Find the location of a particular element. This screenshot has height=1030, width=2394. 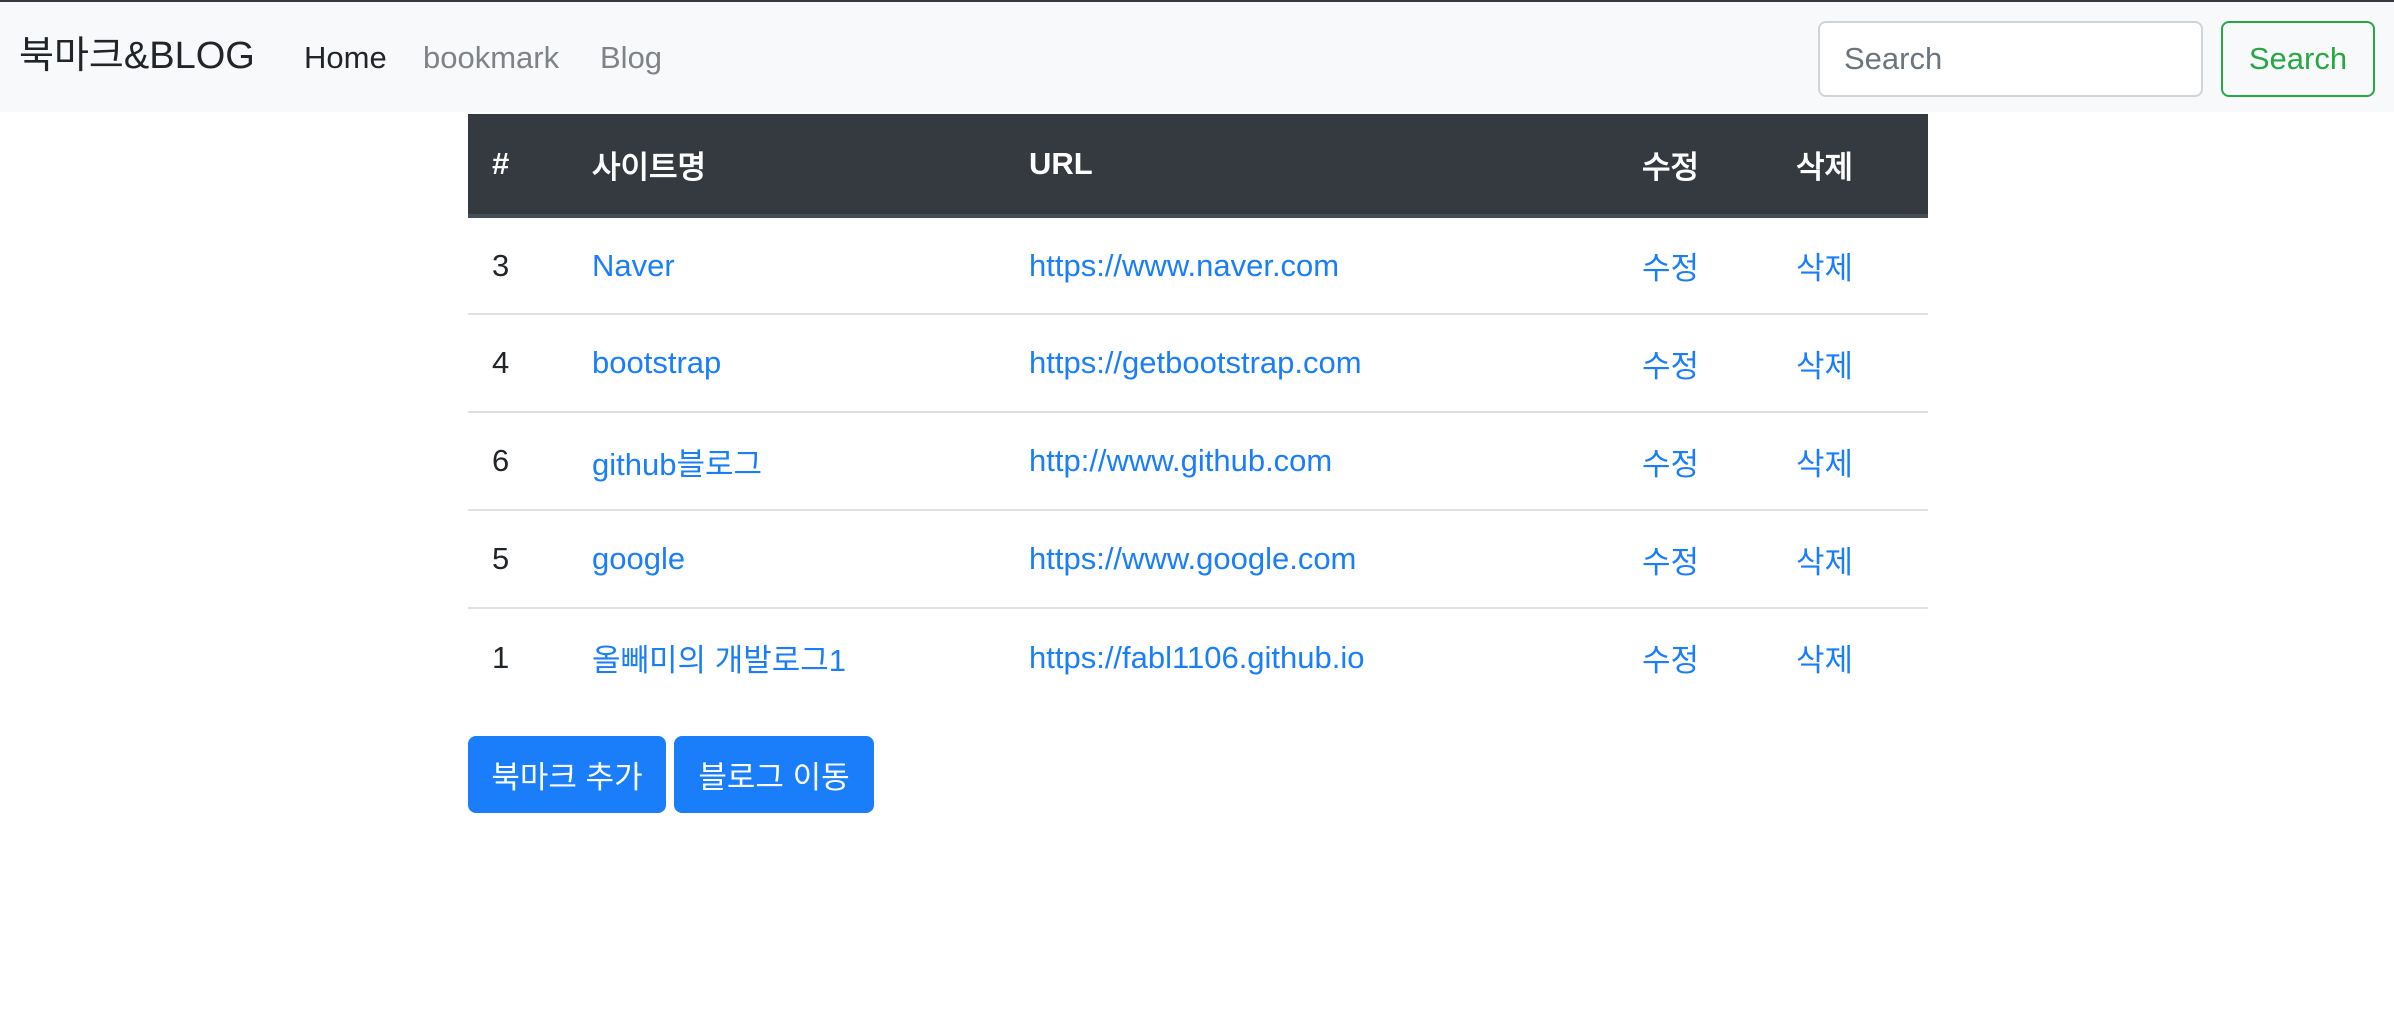

go-to-blog-button: 블로그 이동 is located at coordinates (774, 774).